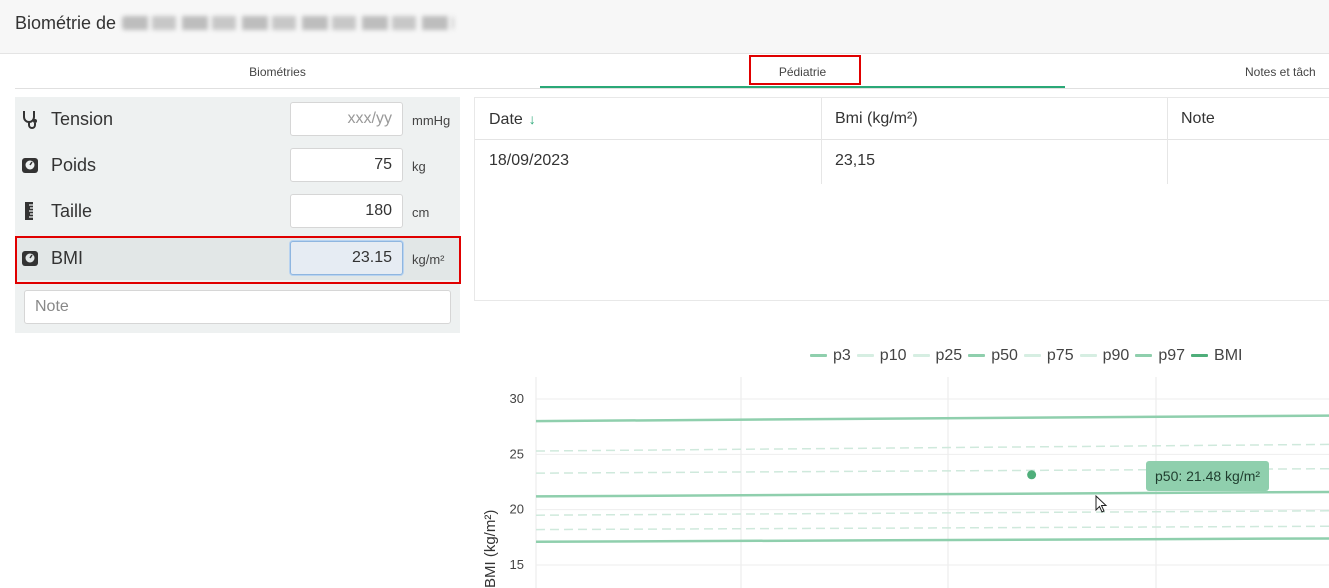 Image resolution: width=1329 pixels, height=588 pixels. I want to click on legend-label: p25, so click(949, 355).